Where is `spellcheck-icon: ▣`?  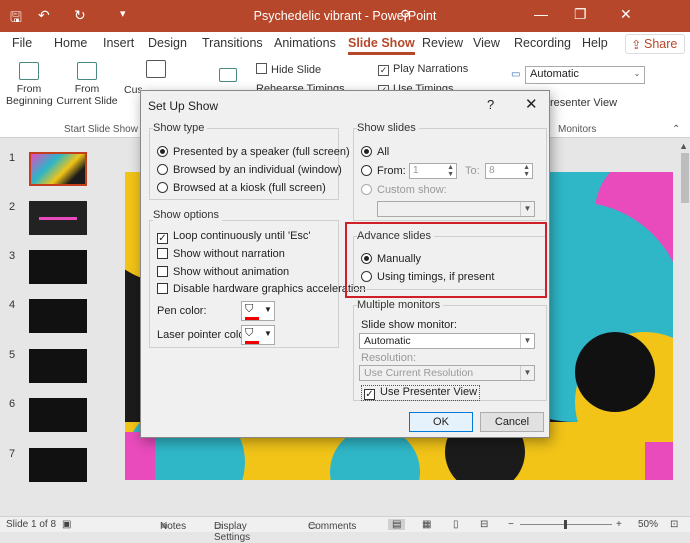
spellcheck-icon: ▣ is located at coordinates (66, 524).